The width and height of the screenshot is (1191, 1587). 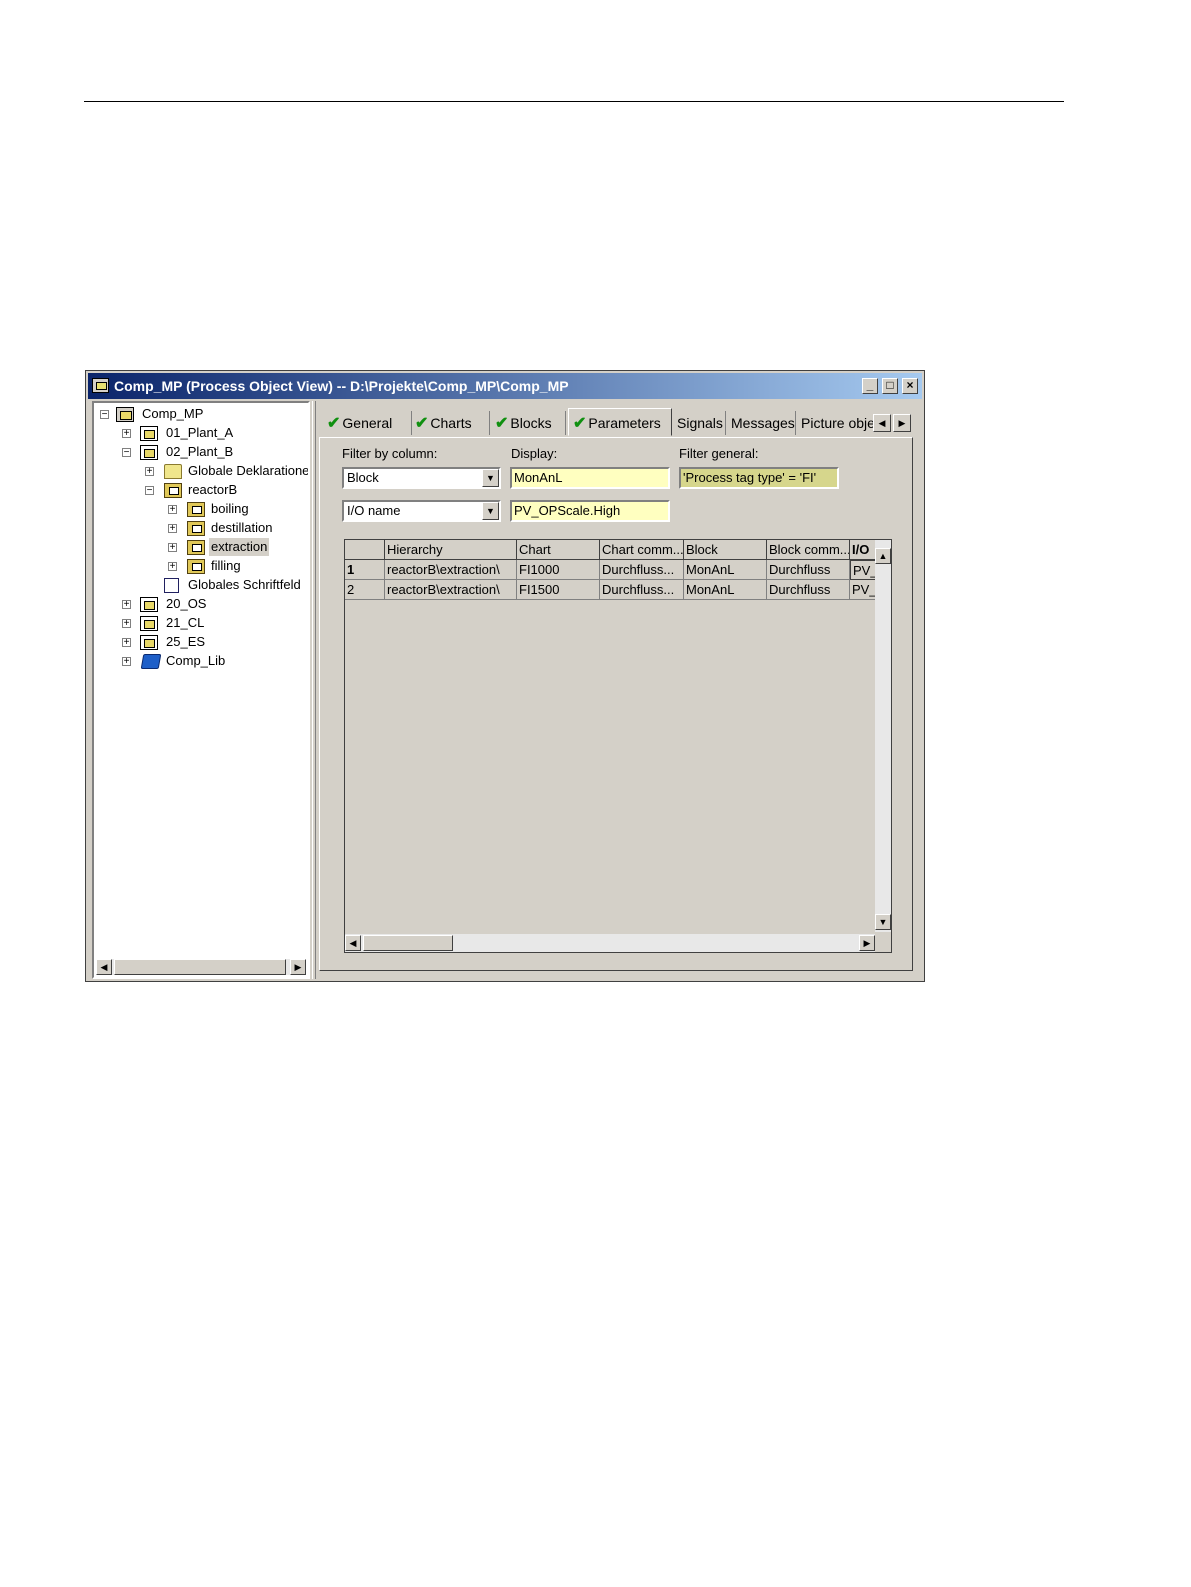 What do you see at coordinates (421, 511) in the screenshot?
I see `filter-column-select-2: I/O name ▼` at bounding box center [421, 511].